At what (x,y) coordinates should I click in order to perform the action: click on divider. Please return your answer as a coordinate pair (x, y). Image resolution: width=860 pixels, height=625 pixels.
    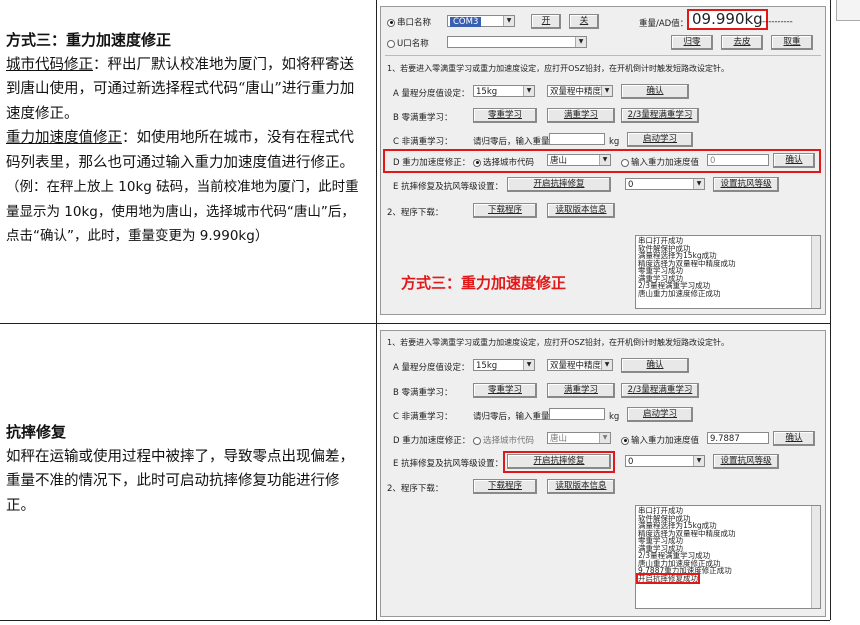
    Looking at the image, I should click on (603, 55).